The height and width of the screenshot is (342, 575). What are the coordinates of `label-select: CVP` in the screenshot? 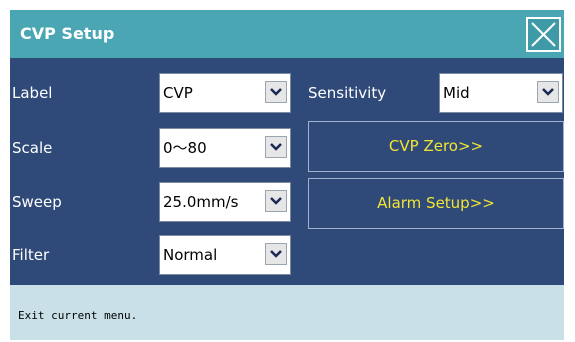 It's located at (225, 93).